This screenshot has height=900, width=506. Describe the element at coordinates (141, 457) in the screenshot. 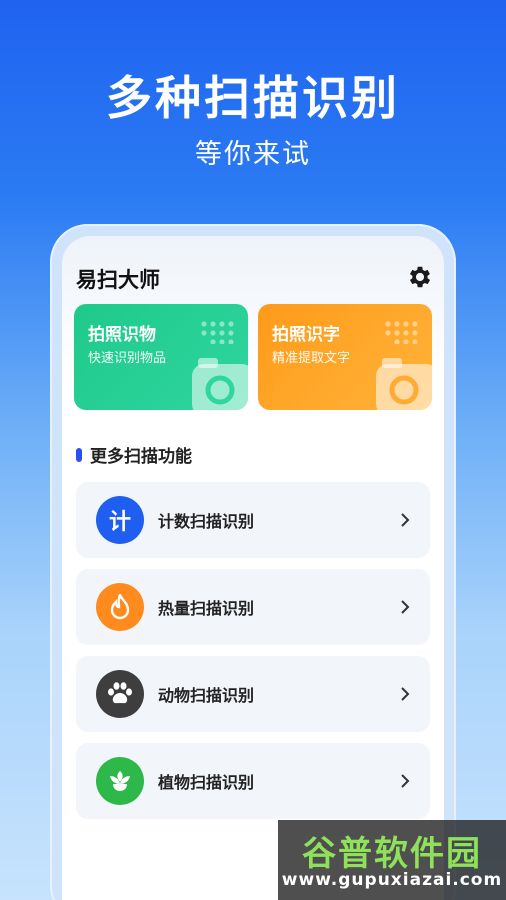

I see `section-title-text: 更多扫描功能` at that location.